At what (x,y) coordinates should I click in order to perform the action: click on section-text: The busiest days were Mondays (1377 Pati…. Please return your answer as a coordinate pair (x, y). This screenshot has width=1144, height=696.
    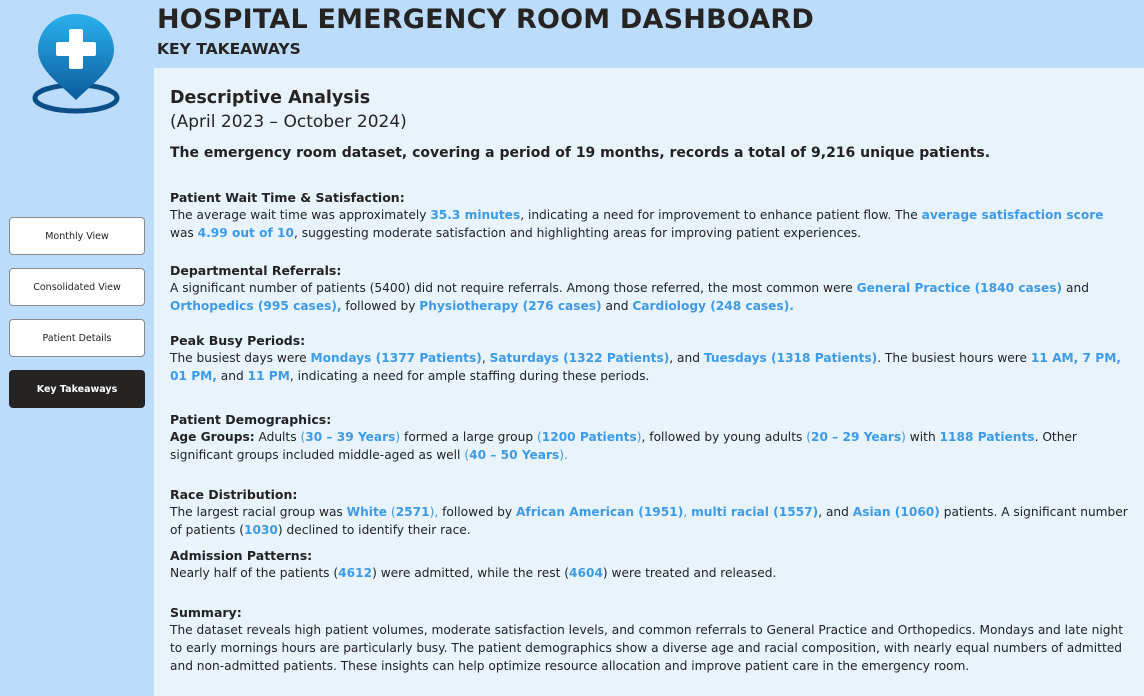
    Looking at the image, I should click on (645, 367).